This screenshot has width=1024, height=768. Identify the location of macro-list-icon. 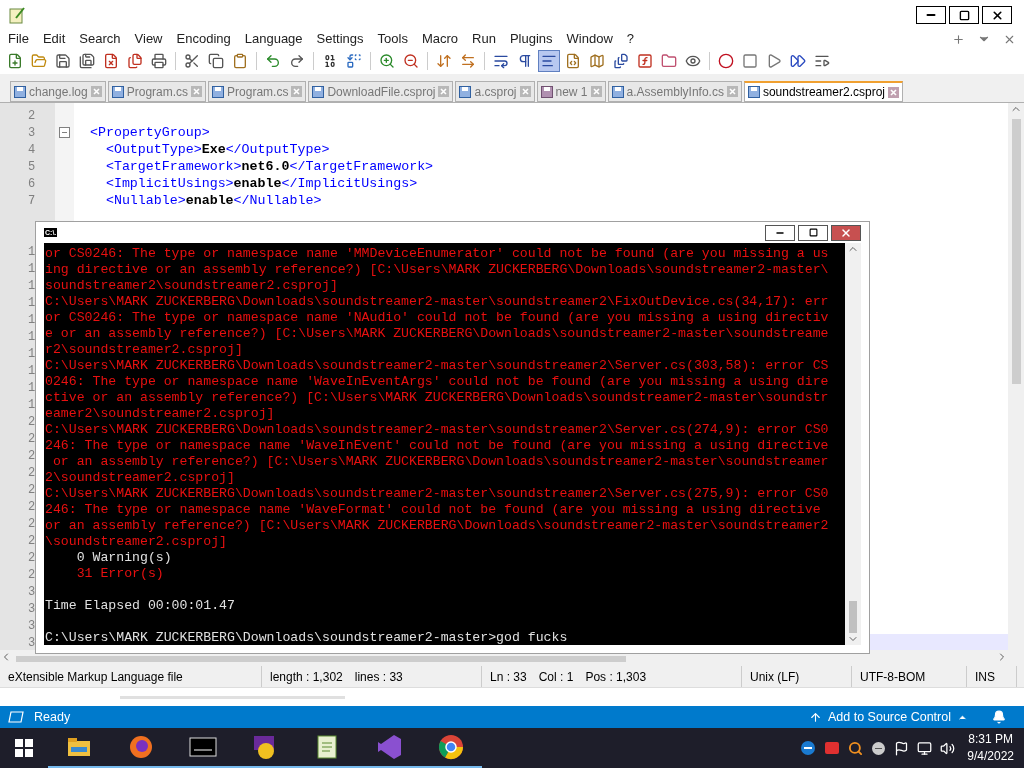
(822, 61).